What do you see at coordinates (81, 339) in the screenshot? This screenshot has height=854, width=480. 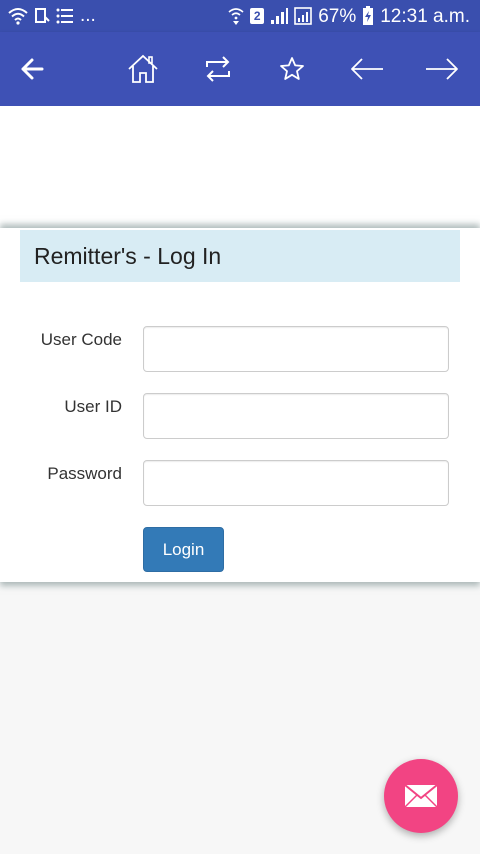 I see `user-code-label: User Code` at bounding box center [81, 339].